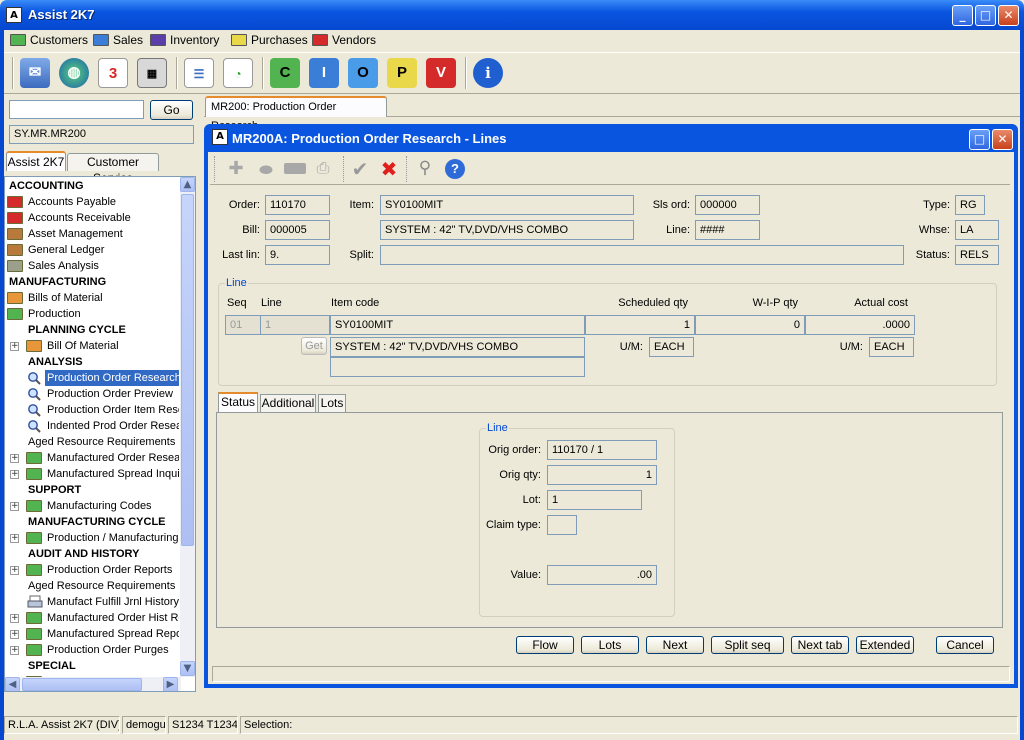 This screenshot has width=1024, height=740. I want to click on form-logo-icon: A, so click(220, 137).